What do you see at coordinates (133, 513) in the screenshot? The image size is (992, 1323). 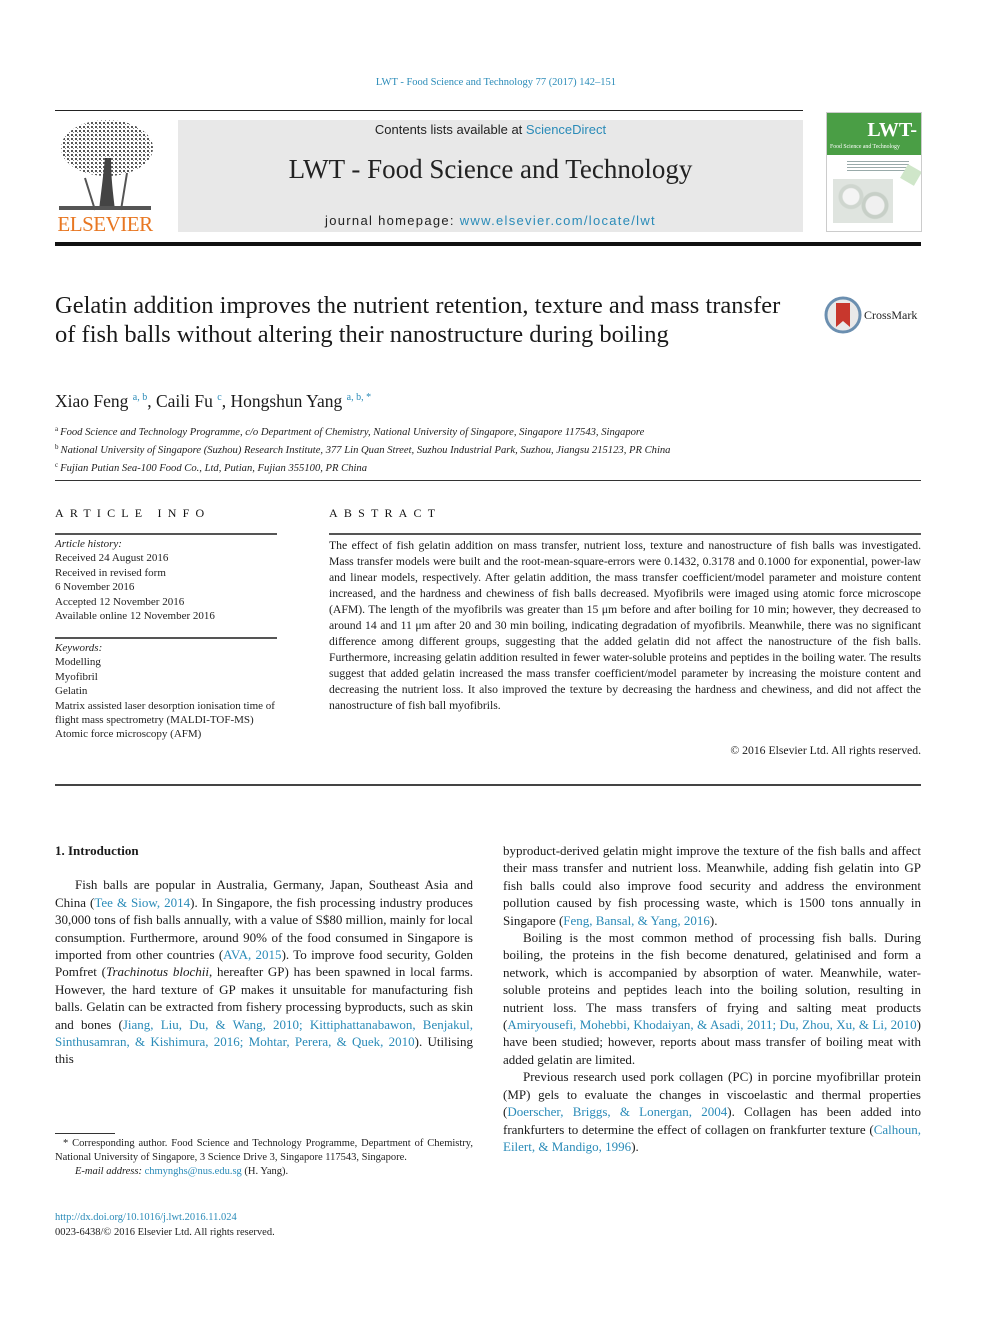 I see `article-info-heading: ARTICLE INFO` at bounding box center [133, 513].